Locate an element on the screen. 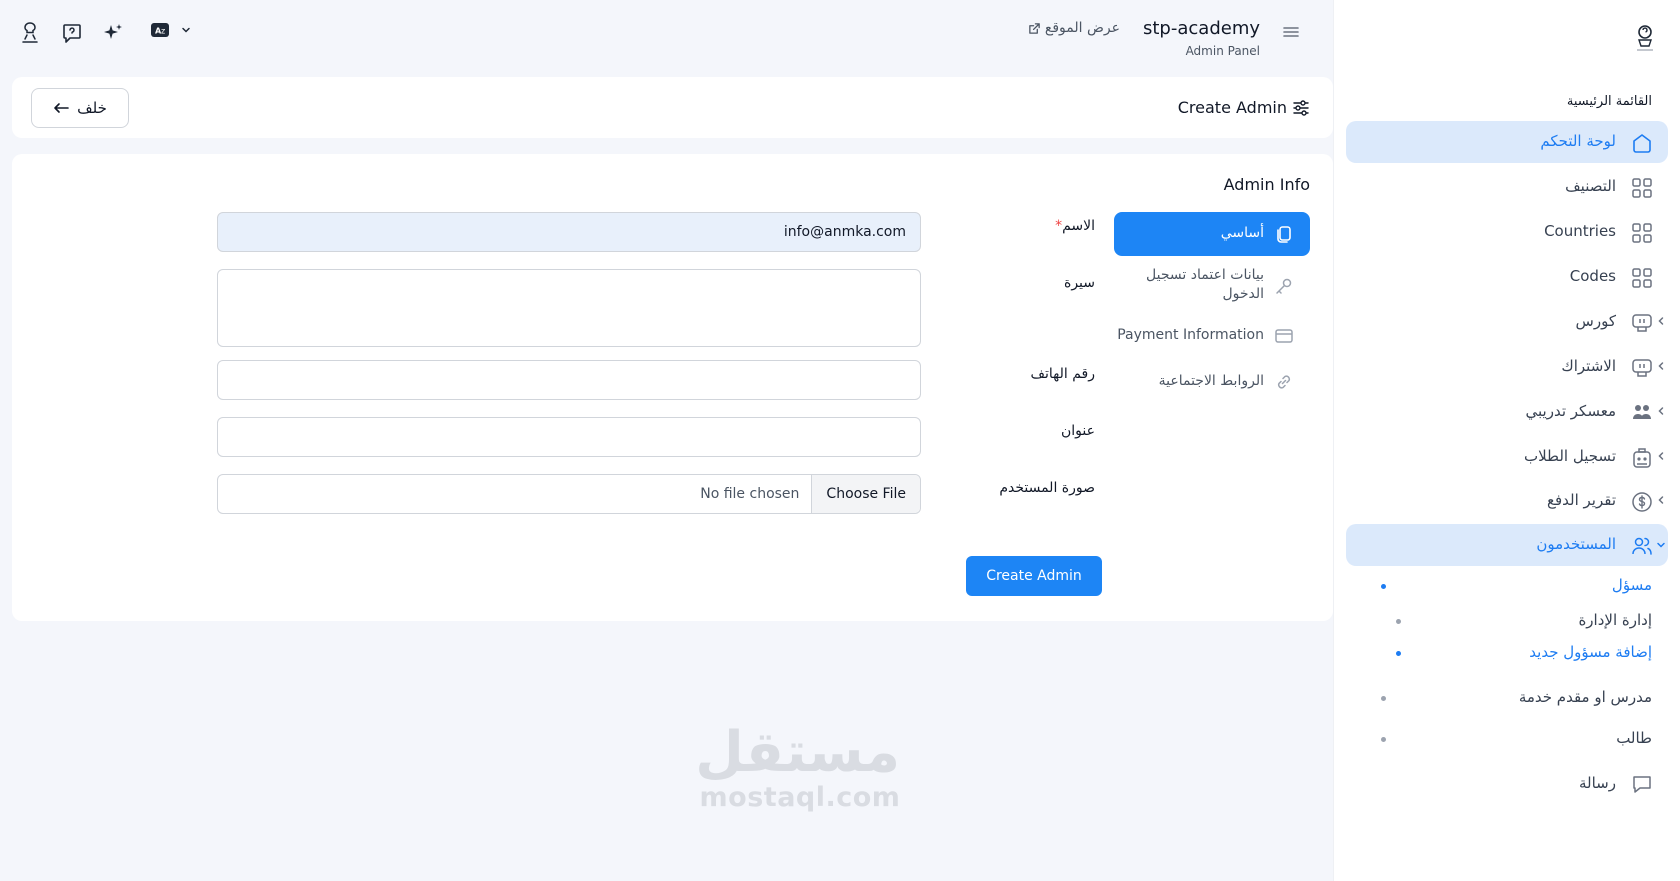  top-header: stp-academy Admin Panel عرض الموقع Az is located at coordinates (666, 33).